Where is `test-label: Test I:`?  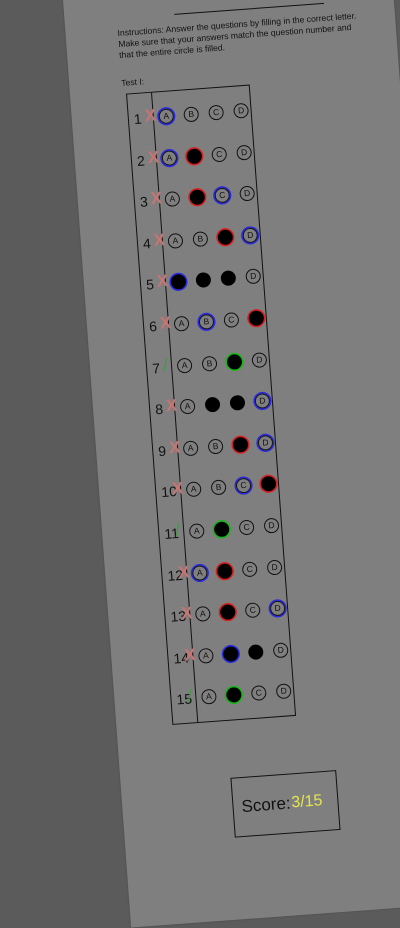 test-label: Test I: is located at coordinates (132, 82).